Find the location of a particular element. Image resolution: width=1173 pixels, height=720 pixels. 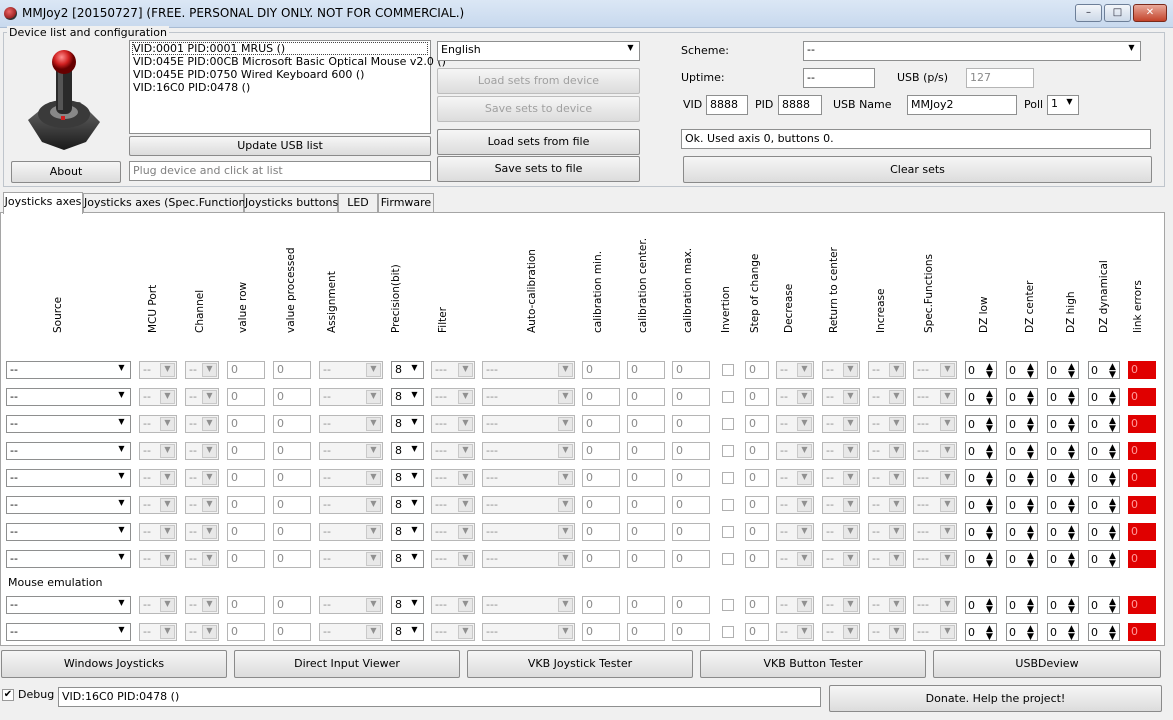

pid-field: 8888 is located at coordinates (800, 105).